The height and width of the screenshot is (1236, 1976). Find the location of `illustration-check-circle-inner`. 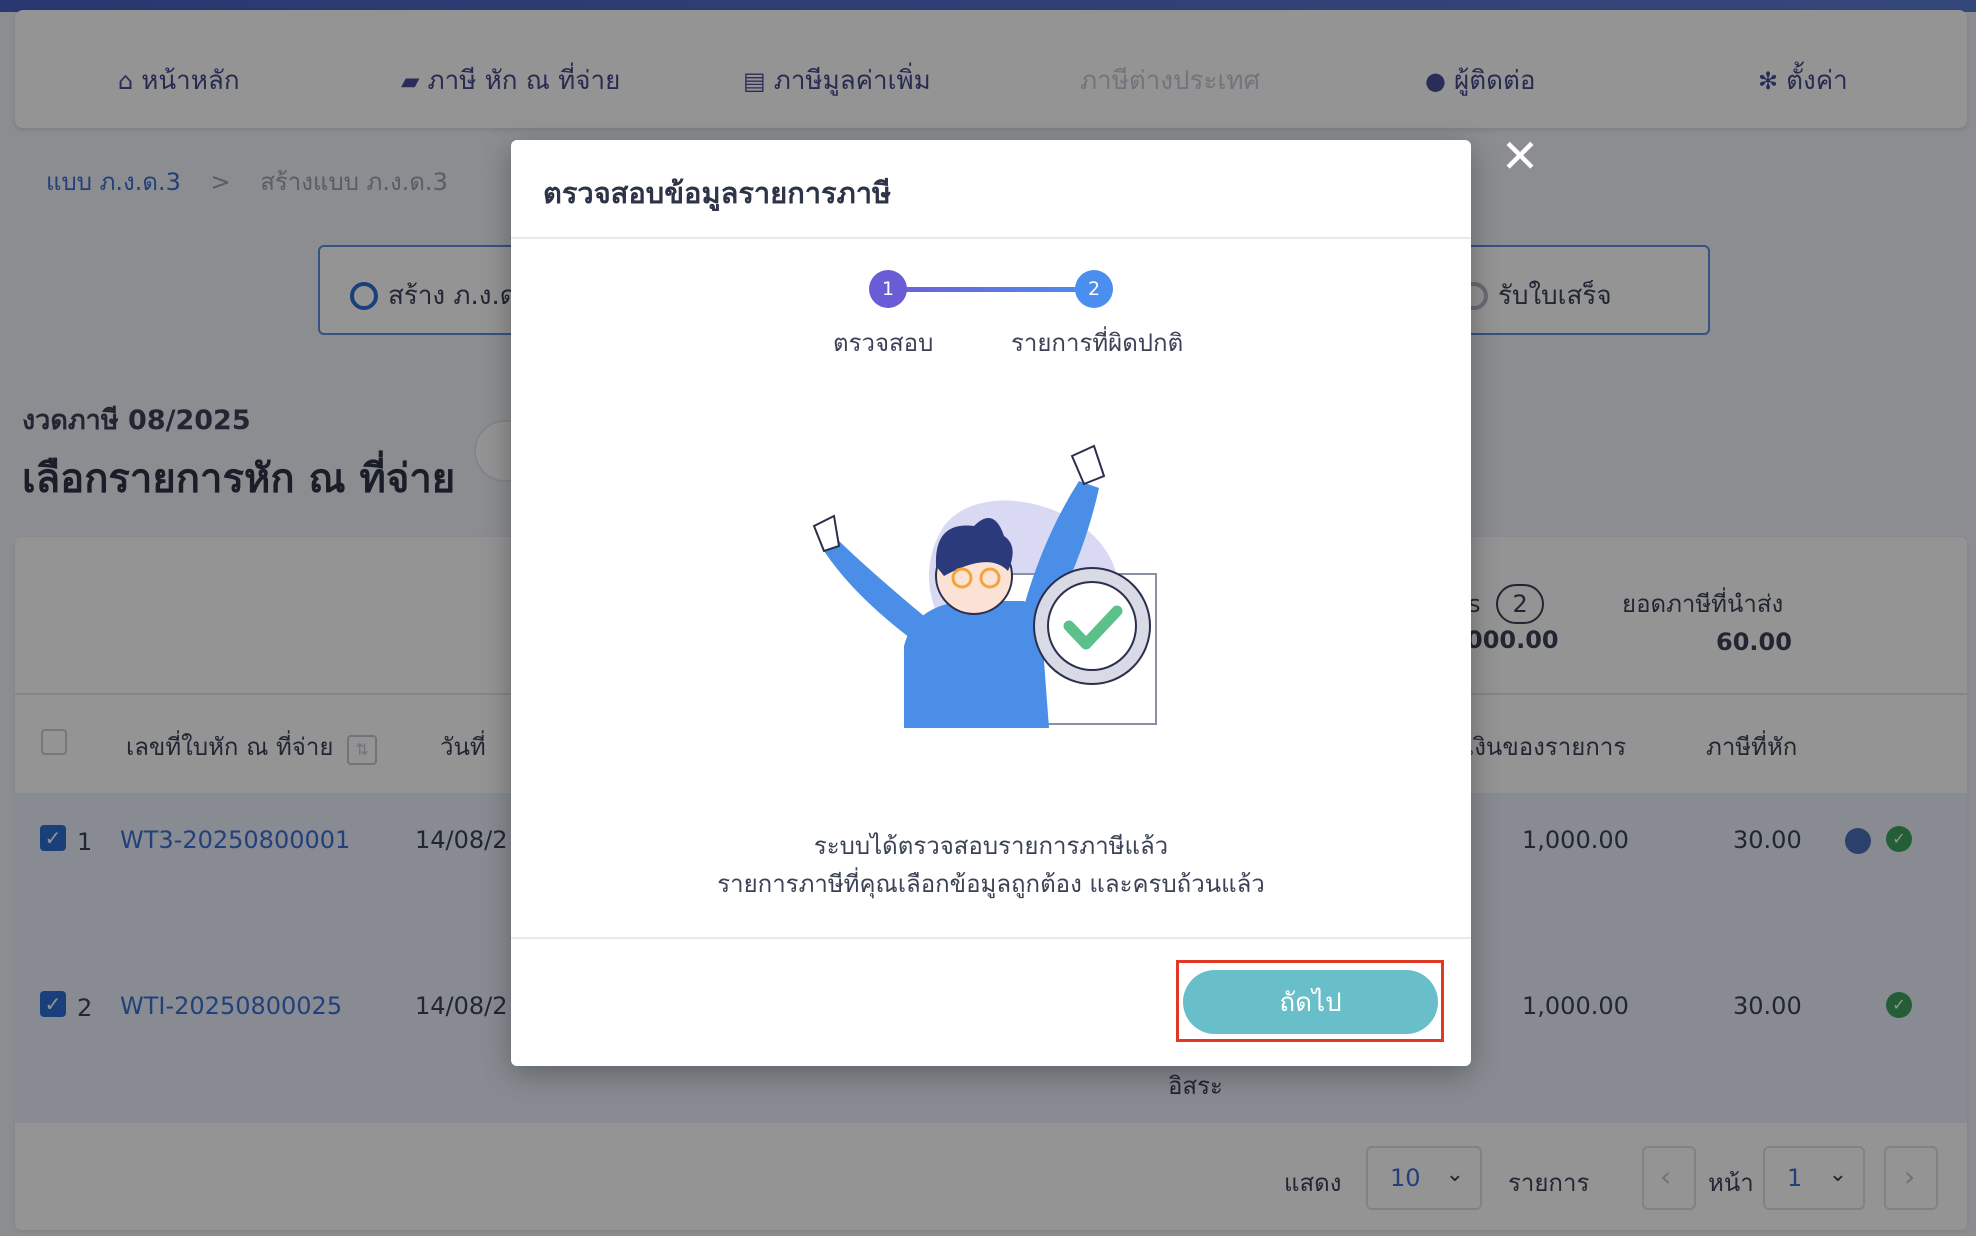

illustration-check-circle-inner is located at coordinates (1092, 626).